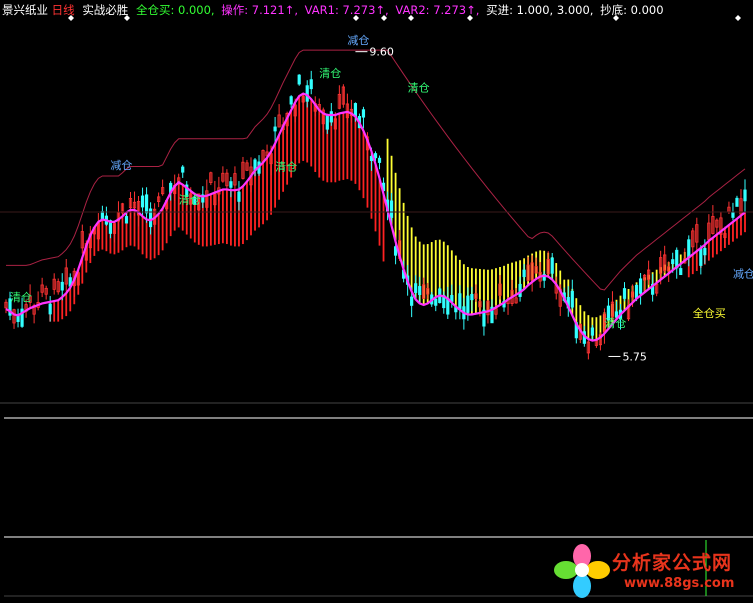 This screenshot has width=753, height=603. I want to click on watermark: 分析家公式网 www.88gs.com, so click(652, 571).